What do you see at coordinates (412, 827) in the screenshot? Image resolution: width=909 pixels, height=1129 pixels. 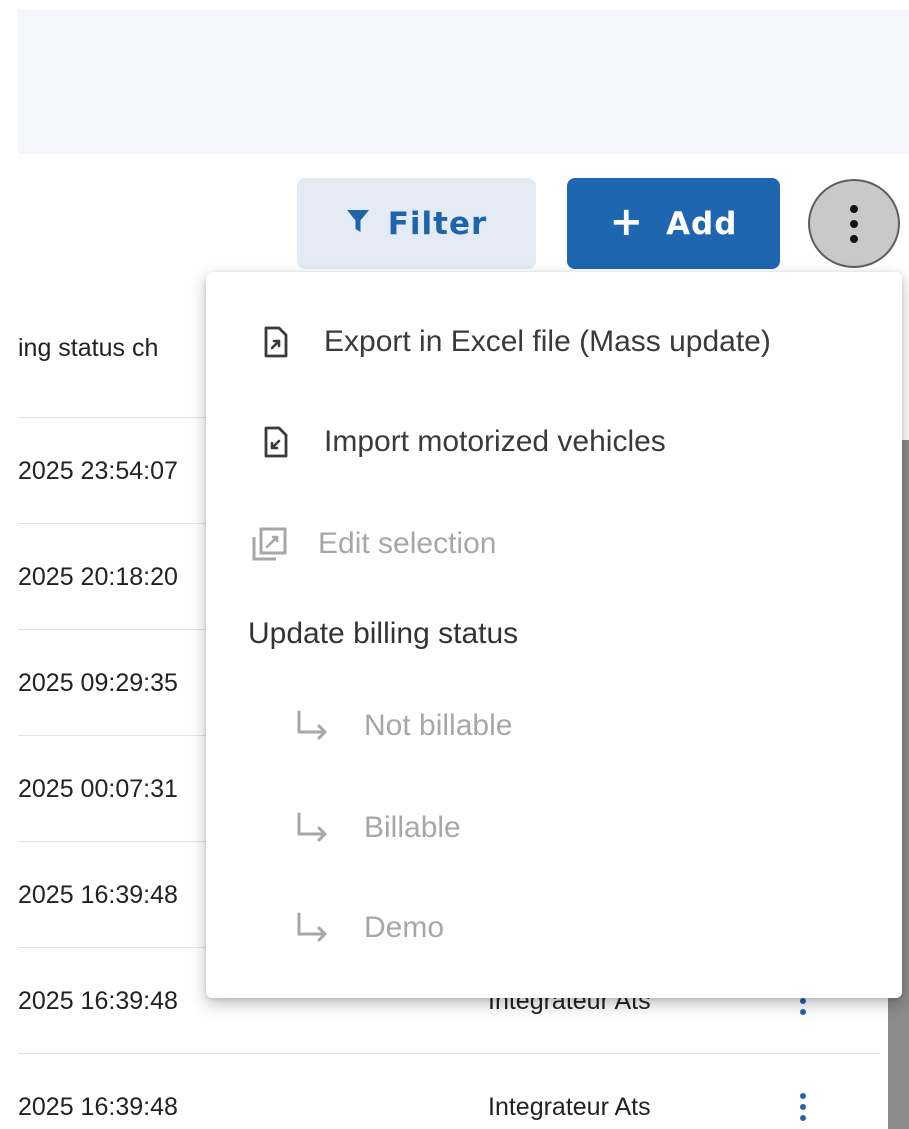 I see `menu-item-label: Billable` at bounding box center [412, 827].